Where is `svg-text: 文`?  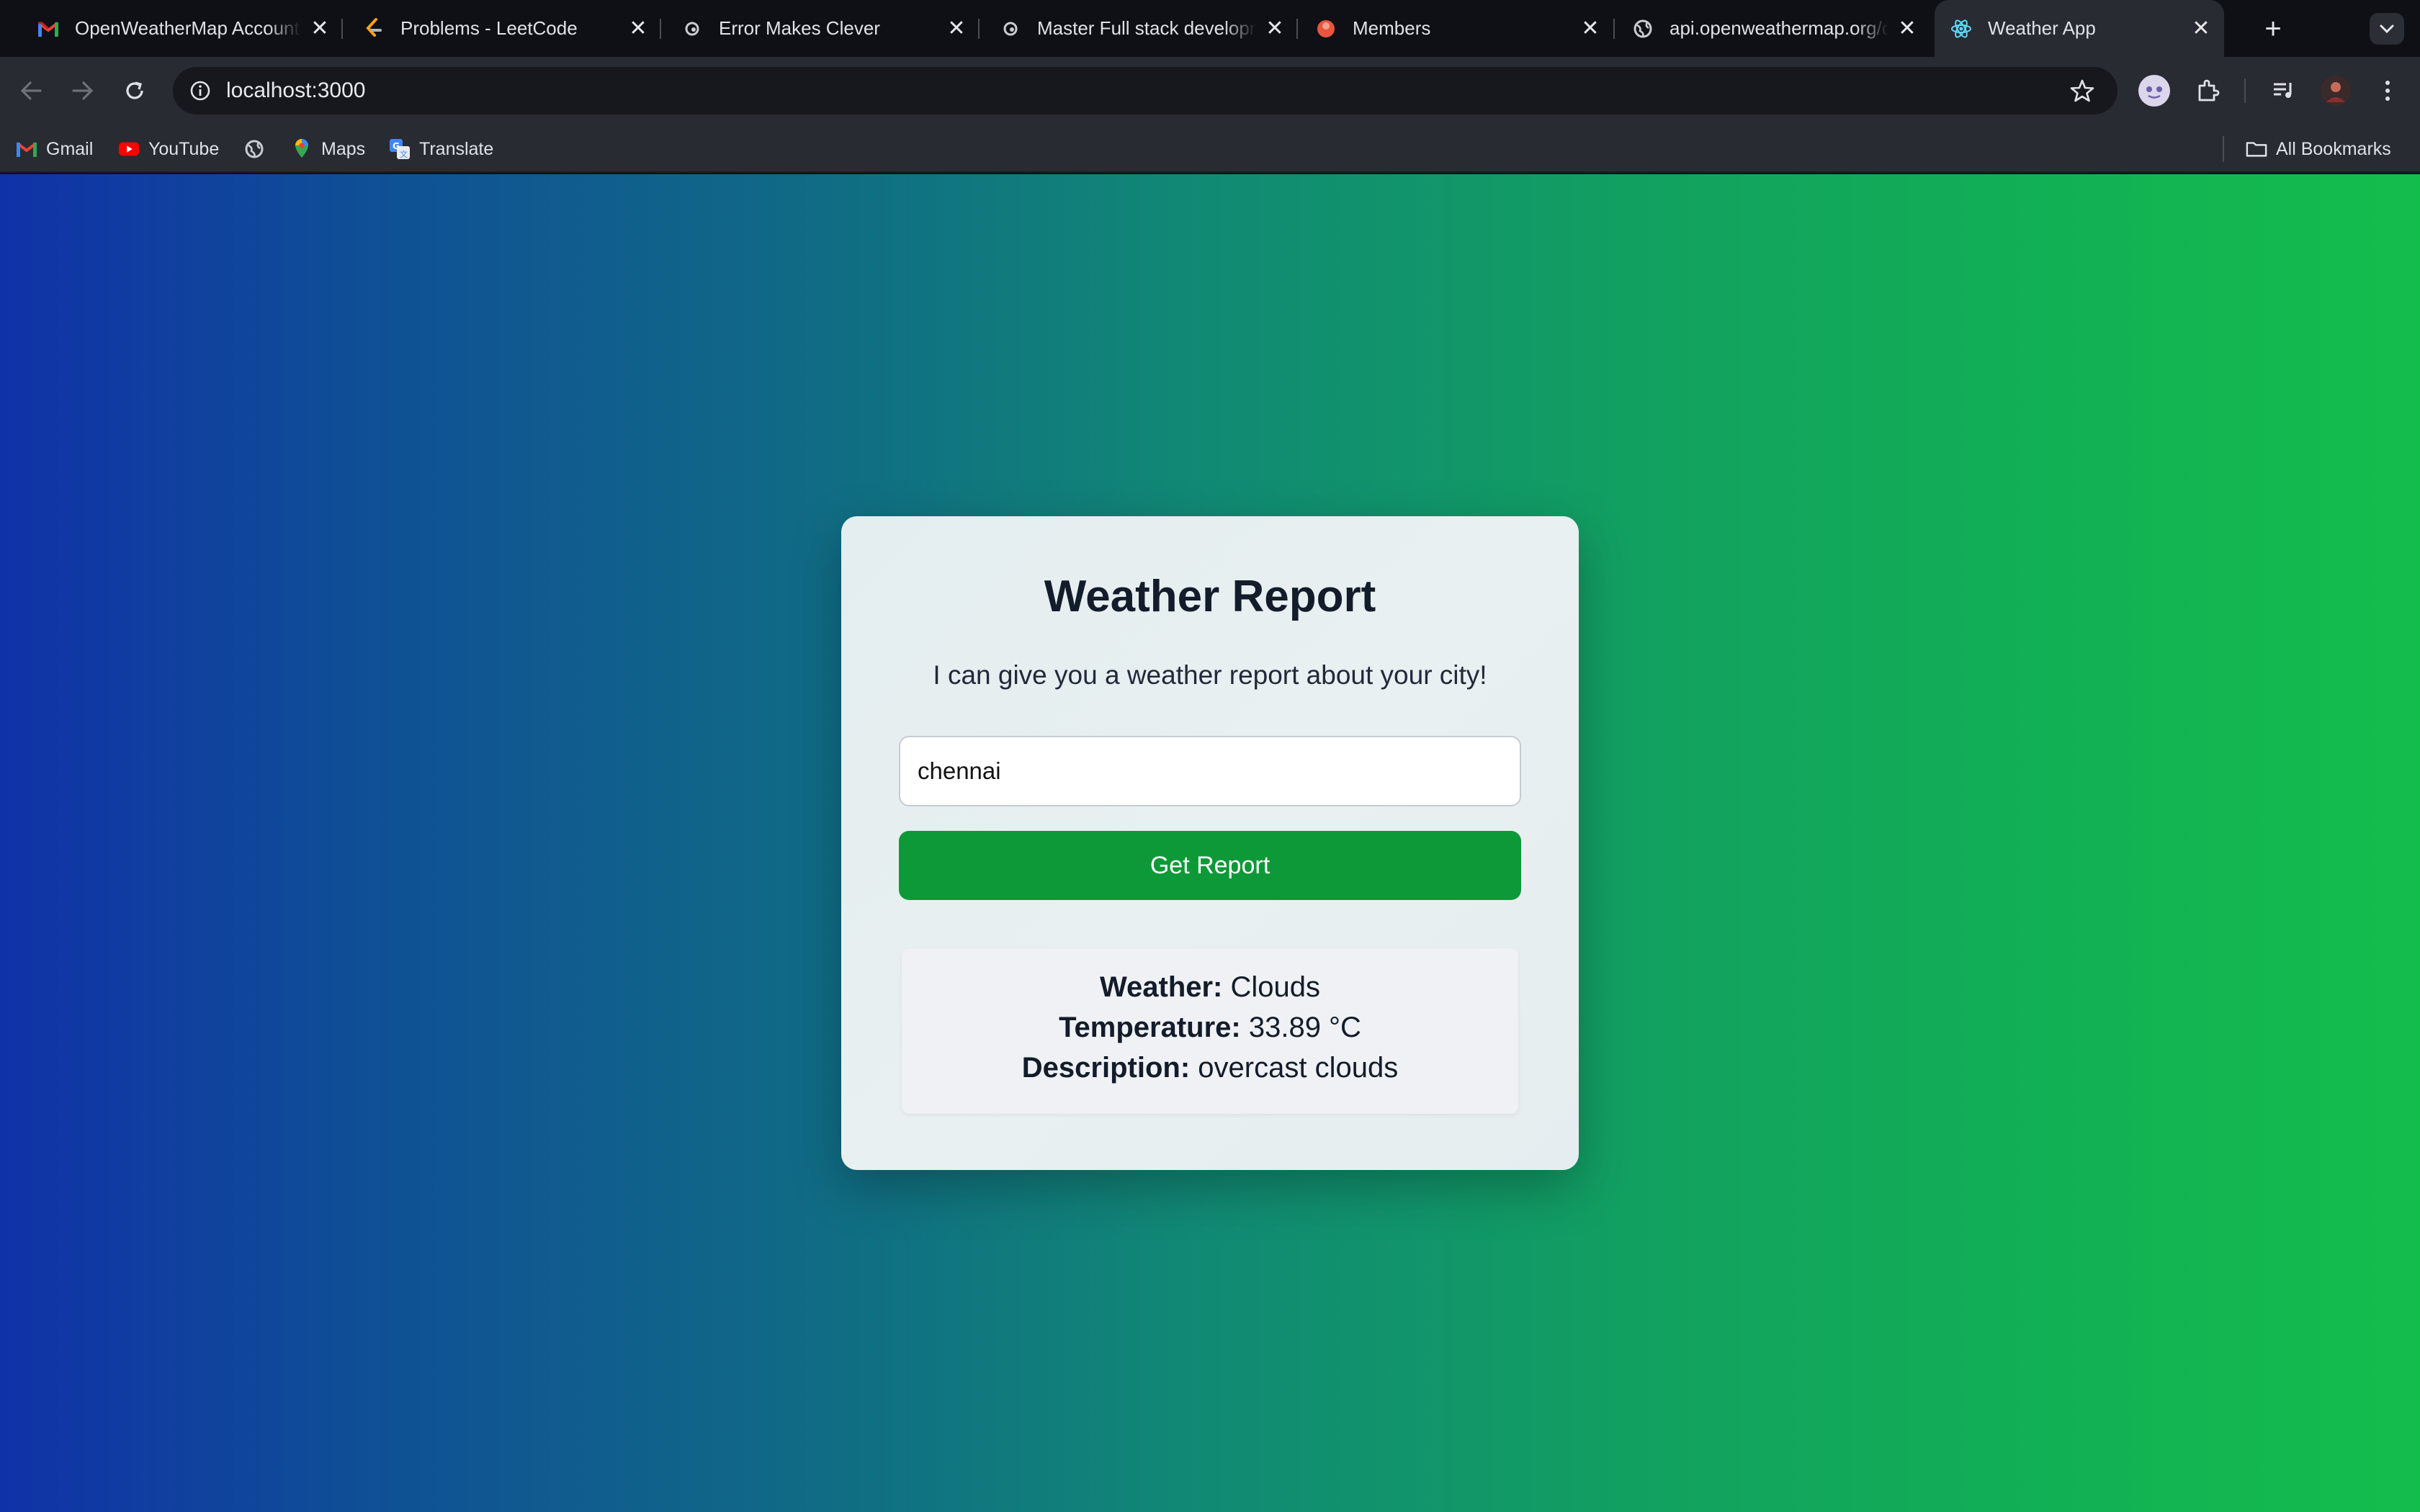 svg-text: 文 is located at coordinates (404, 154).